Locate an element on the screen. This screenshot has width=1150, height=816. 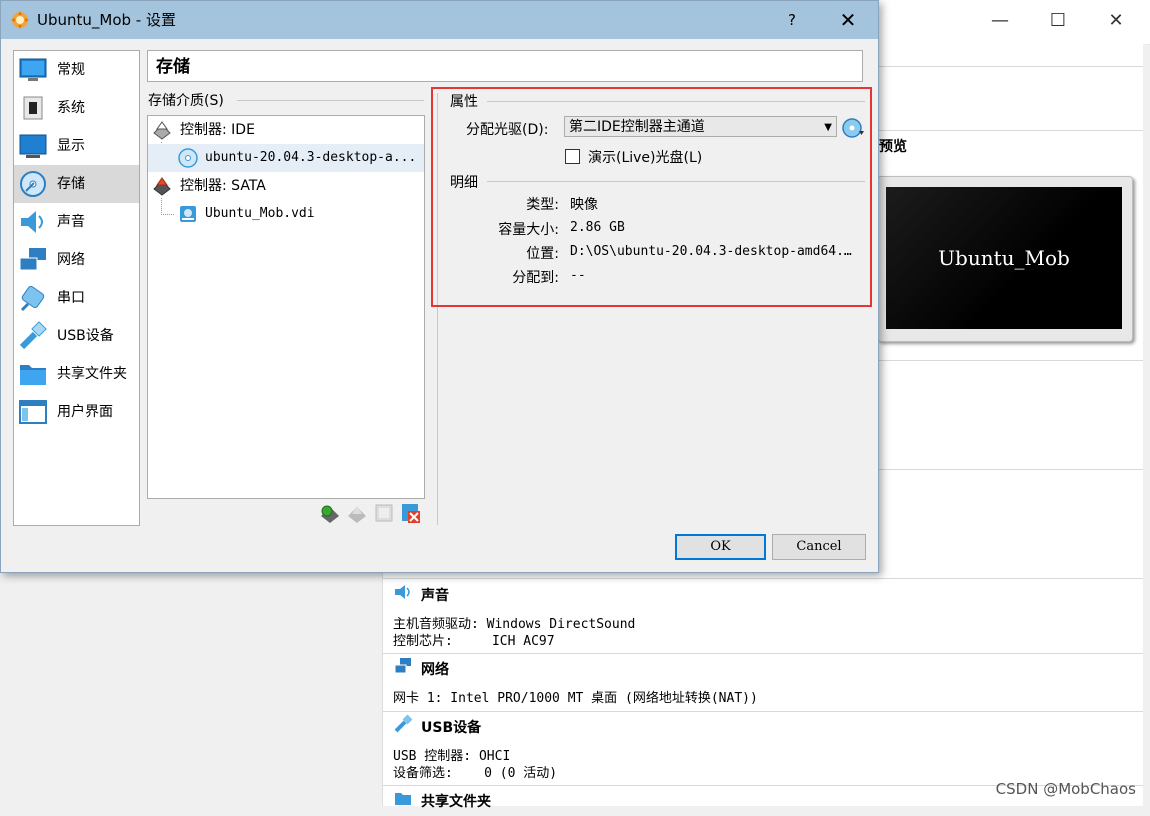
dialog-title: Ubuntu_Mob - 设置 is located at coordinates (106, 20).